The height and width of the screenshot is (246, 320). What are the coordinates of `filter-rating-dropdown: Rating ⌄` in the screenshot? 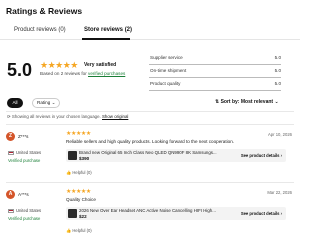 It's located at (46, 103).